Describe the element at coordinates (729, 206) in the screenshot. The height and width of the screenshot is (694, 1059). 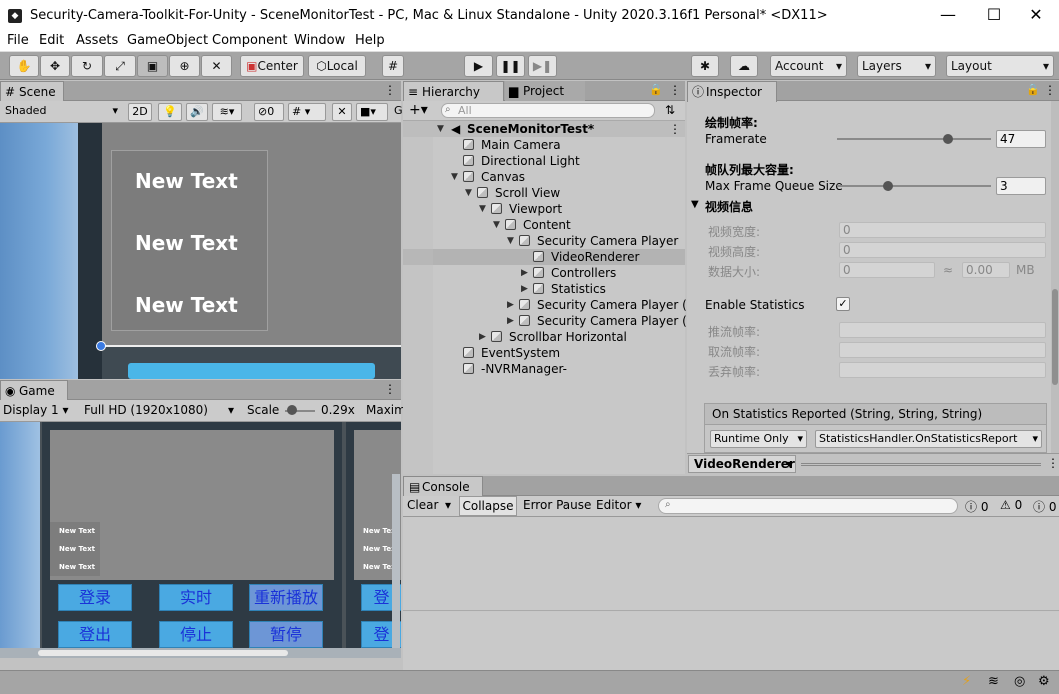
I see `video-info-header: 视频信息` at that location.